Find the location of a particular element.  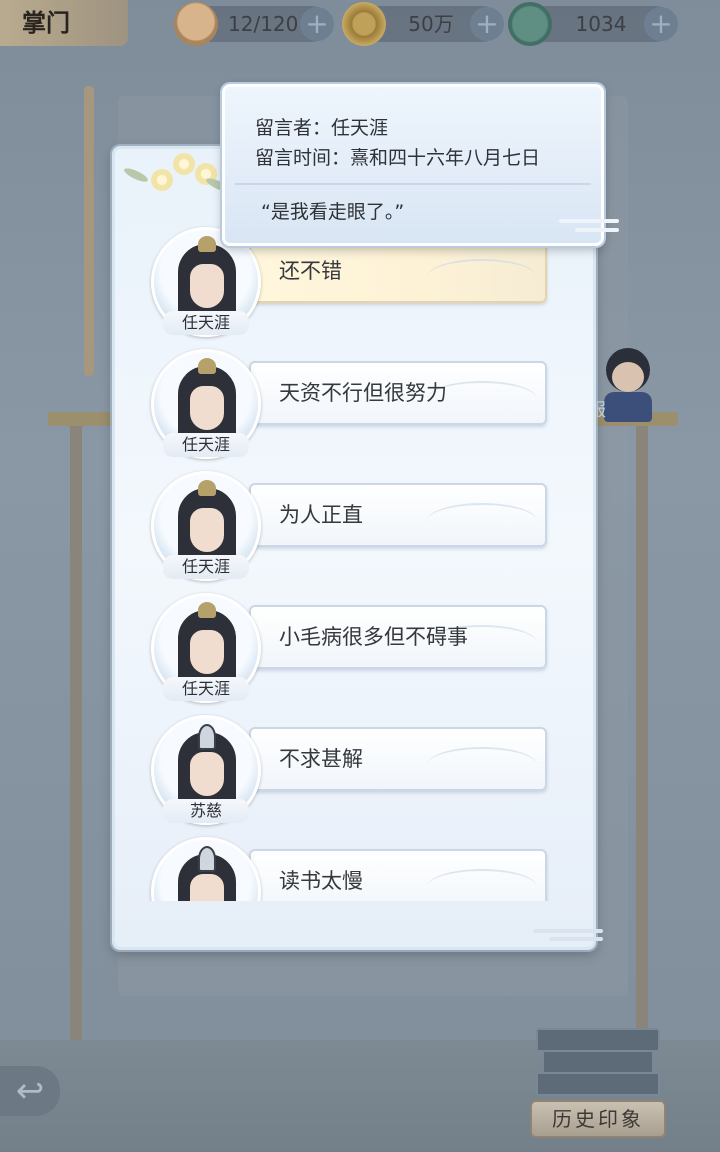

message-card: 天资不行但很努力 is located at coordinates (398, 393).